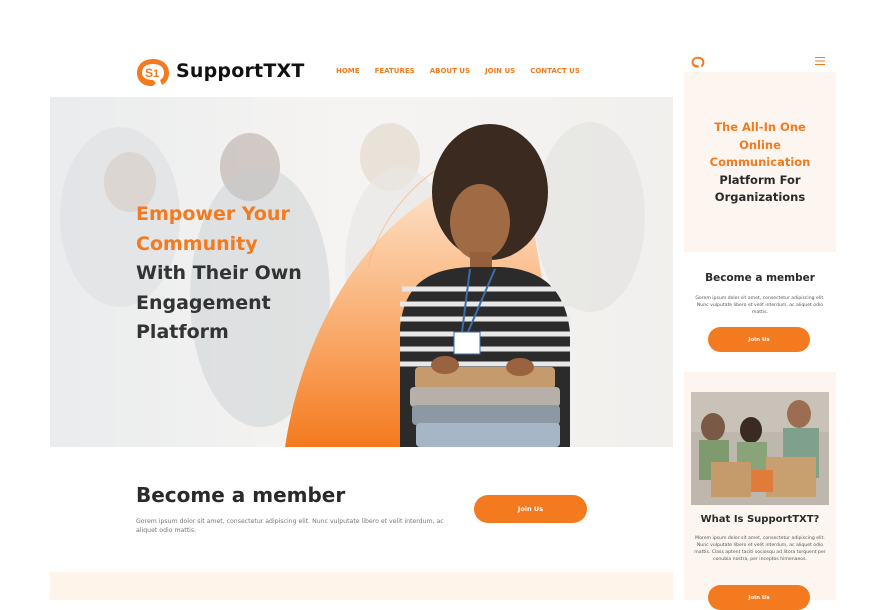 The image size is (886, 610). I want to click on nav-features: FEATURES, so click(395, 71).